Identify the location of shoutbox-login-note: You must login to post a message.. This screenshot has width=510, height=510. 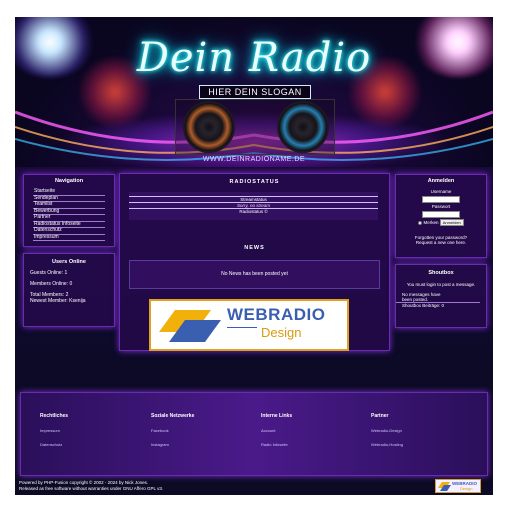
(441, 284).